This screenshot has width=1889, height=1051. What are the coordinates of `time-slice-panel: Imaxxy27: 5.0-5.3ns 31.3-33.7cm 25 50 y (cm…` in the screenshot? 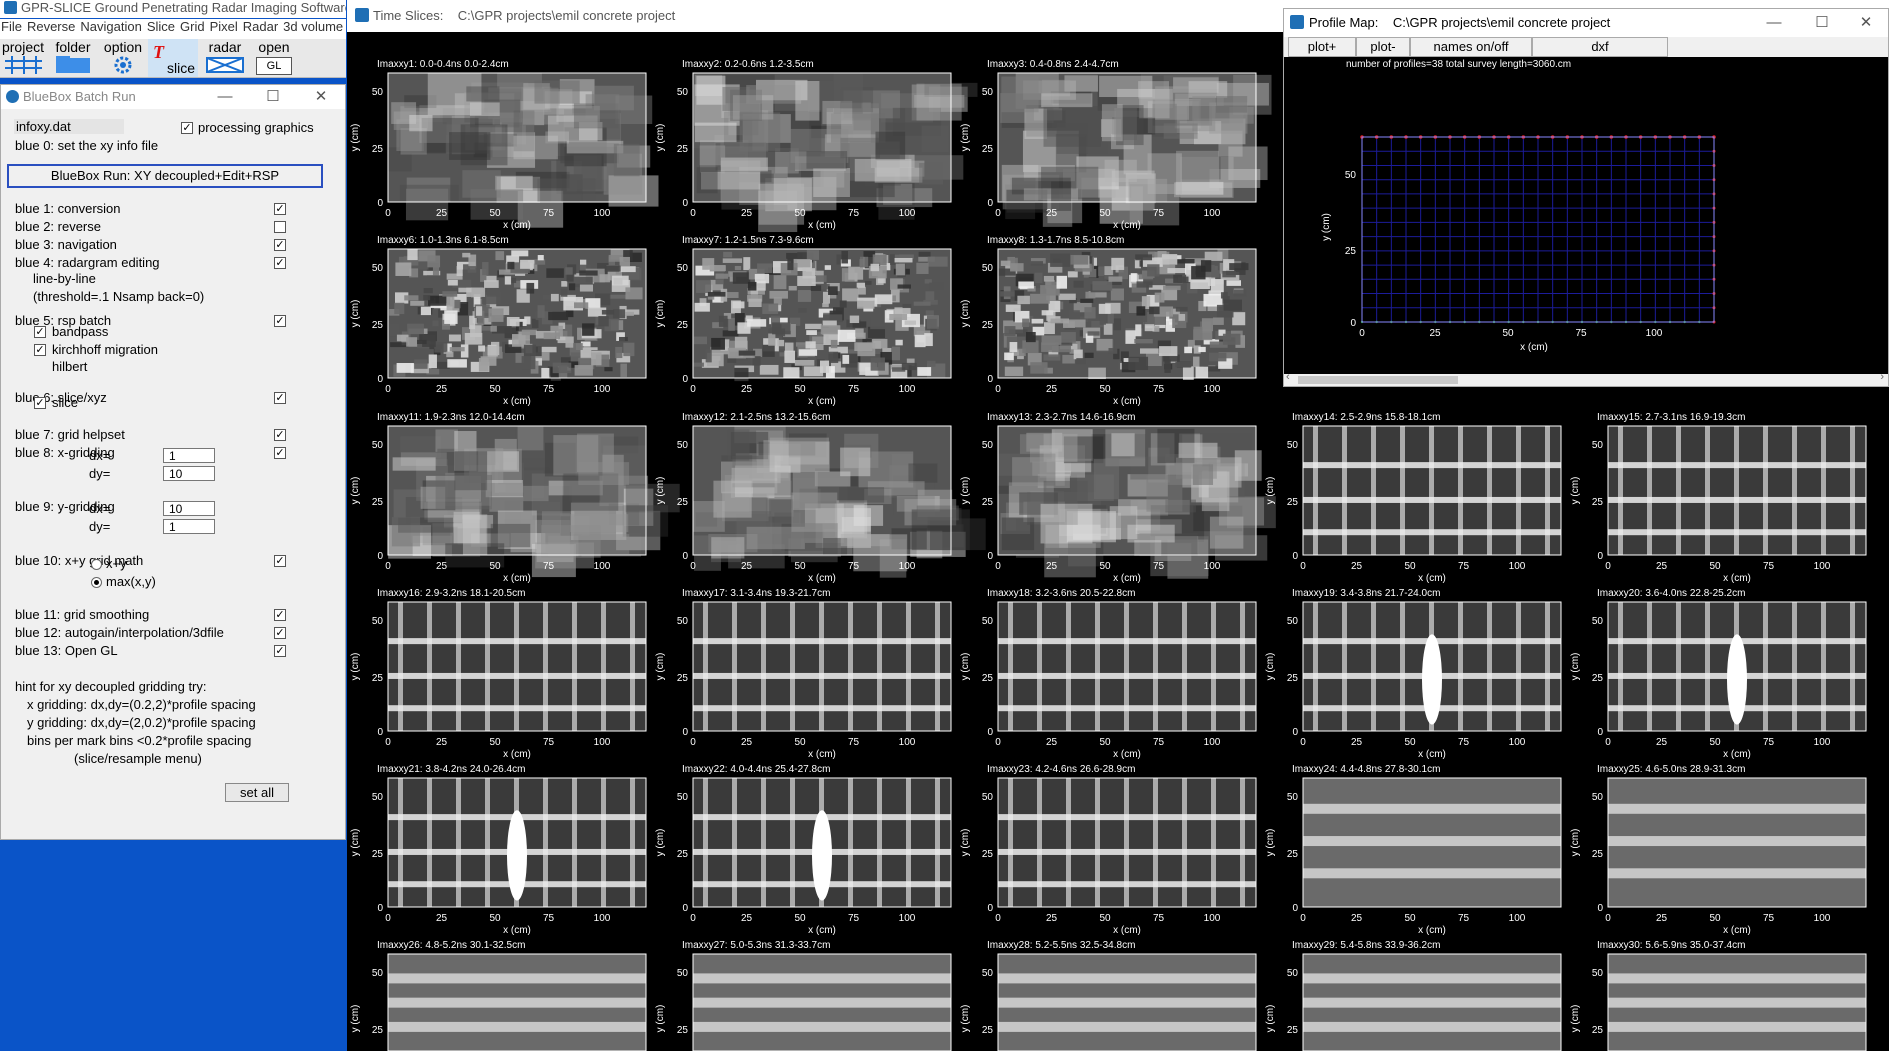 It's located at (803, 995).